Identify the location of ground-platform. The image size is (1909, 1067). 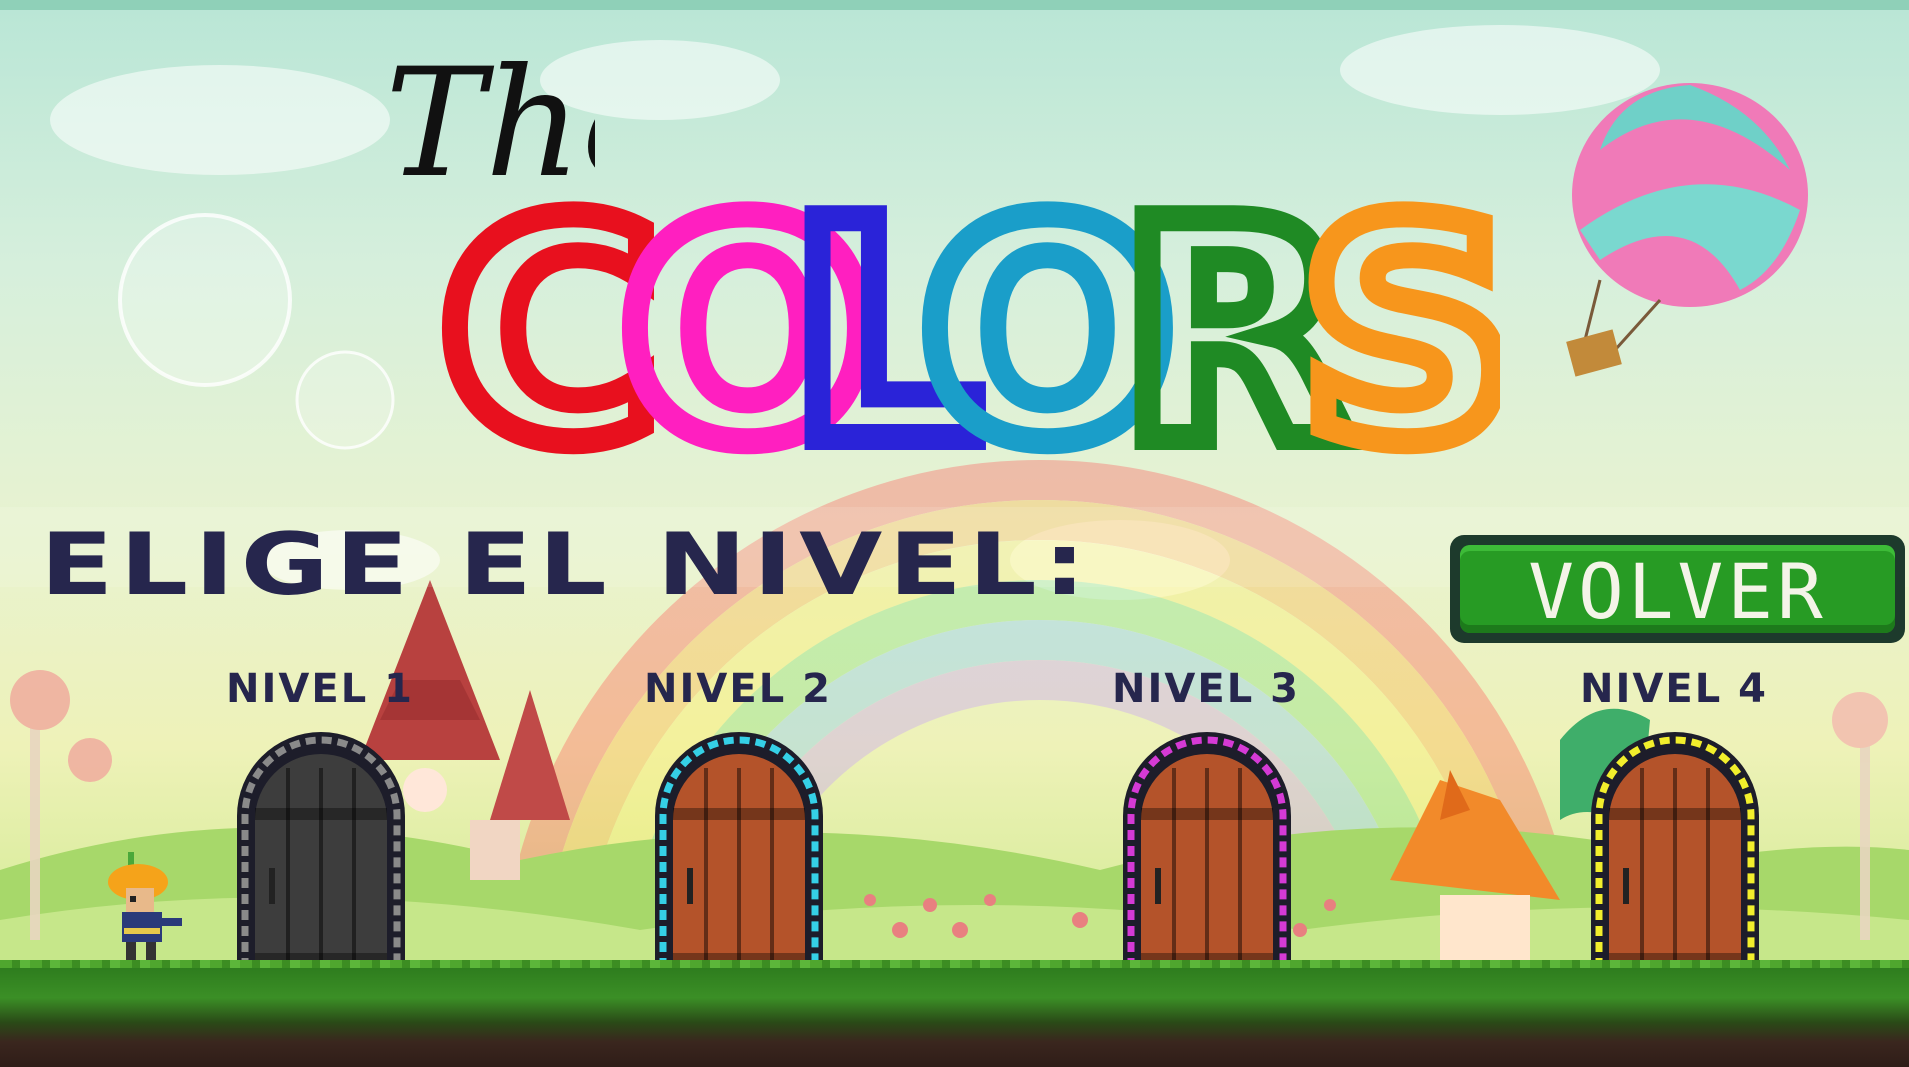
(954, 1017).